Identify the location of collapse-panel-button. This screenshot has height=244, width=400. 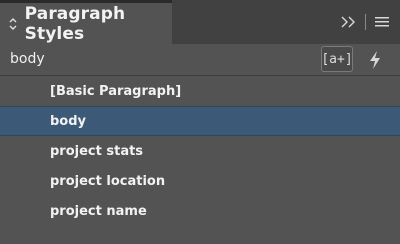
(348, 22).